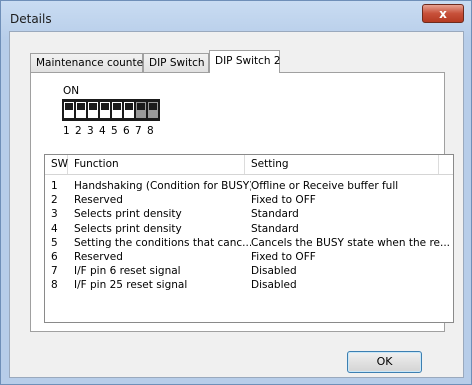 The width and height of the screenshot is (472, 385). I want to click on table-row: 6 Reserved Fixed to OFF, so click(249, 257).